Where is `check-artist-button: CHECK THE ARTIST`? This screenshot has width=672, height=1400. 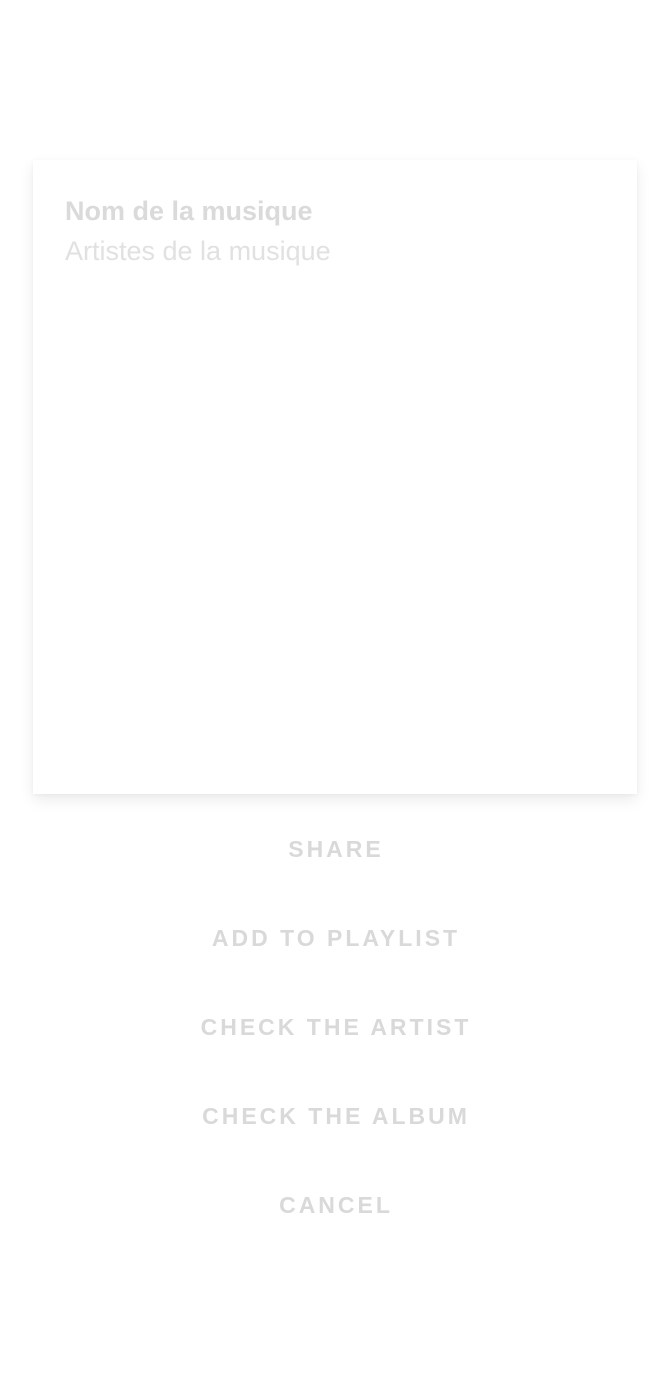
check-artist-button: CHECK THE ARTIST is located at coordinates (336, 1027).